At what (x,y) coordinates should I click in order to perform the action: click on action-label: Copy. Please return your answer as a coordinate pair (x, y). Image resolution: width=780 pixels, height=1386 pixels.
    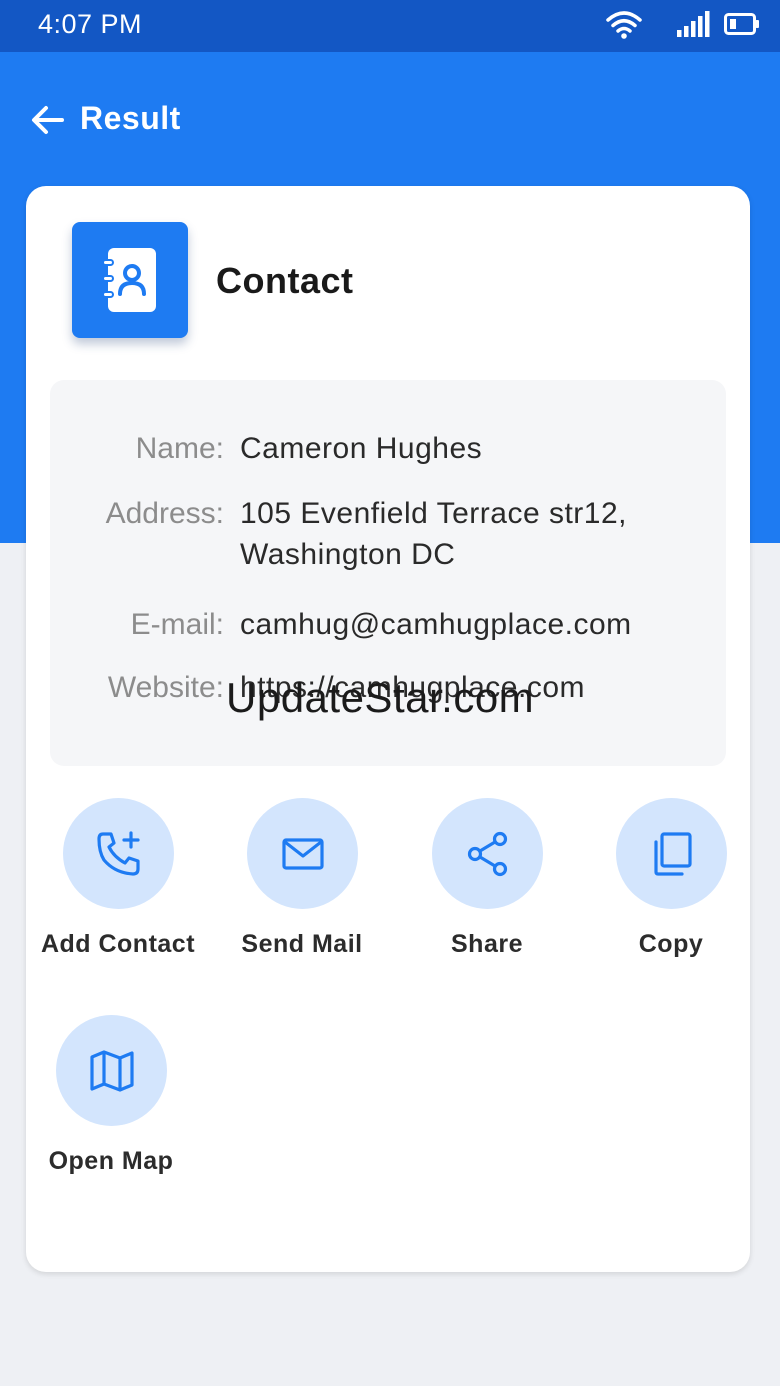
    Looking at the image, I should click on (671, 944).